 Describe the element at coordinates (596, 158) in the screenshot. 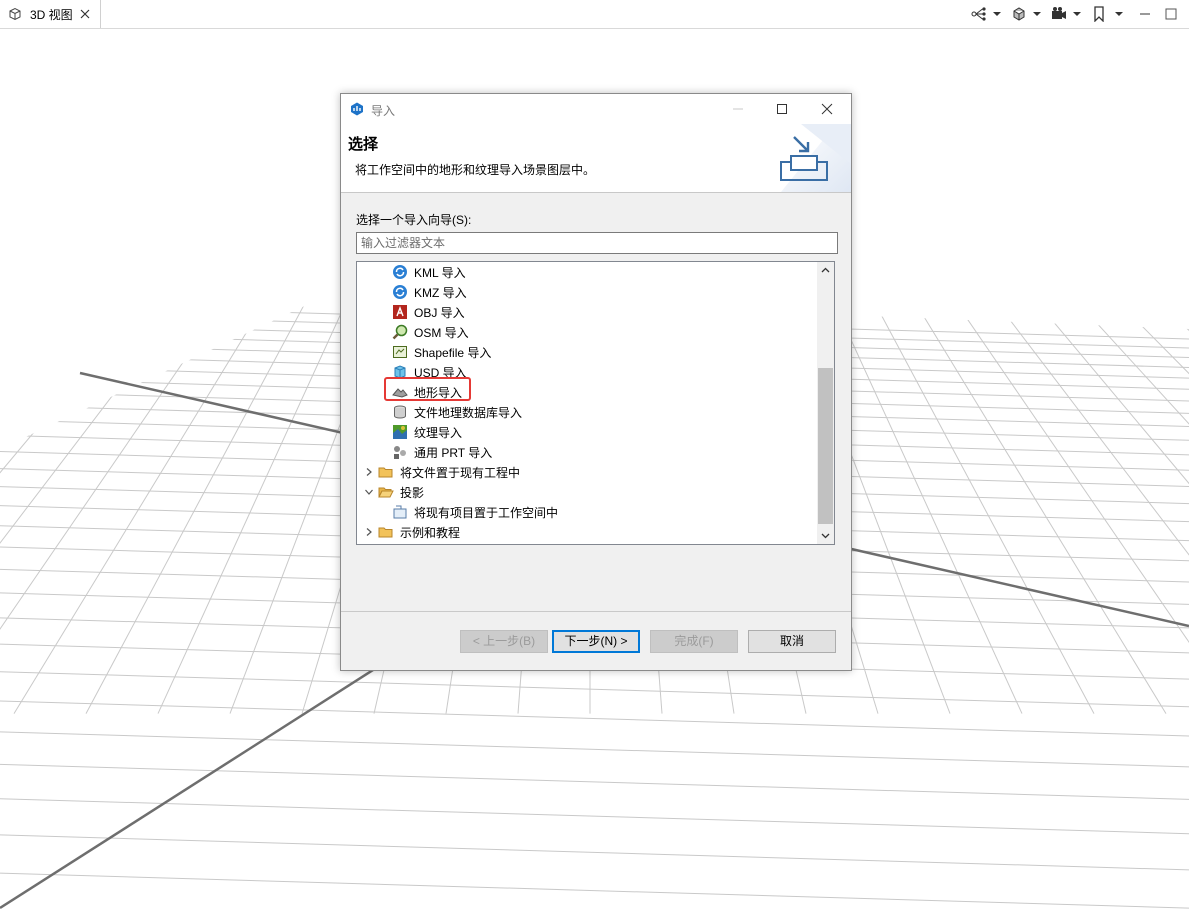

I see `wizard-header: 选择 将工作空间中的地形和纹理导入场景图层中。` at that location.